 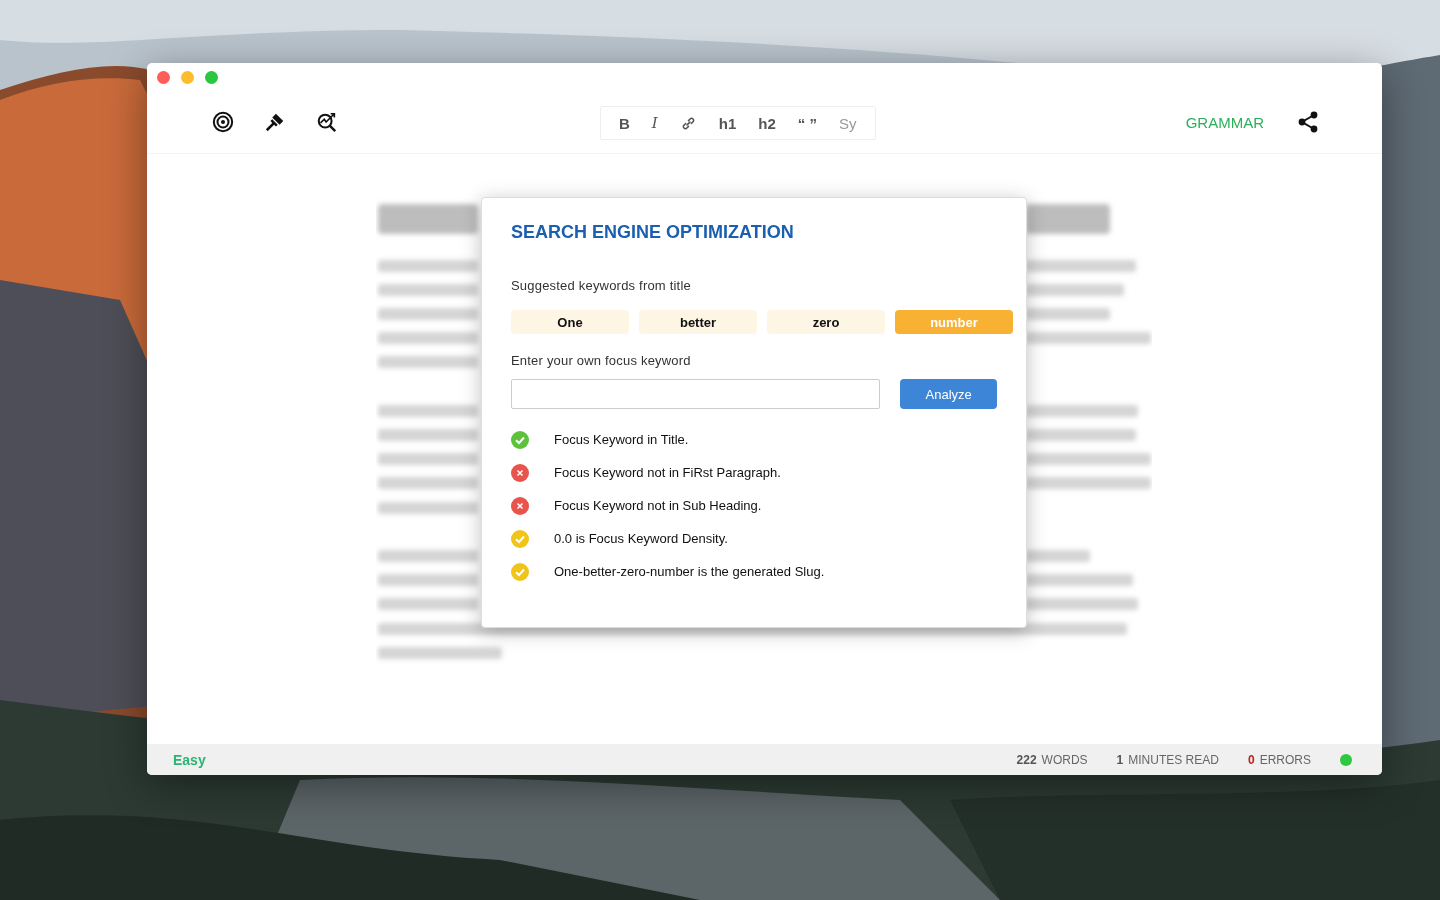 What do you see at coordinates (807, 123) in the screenshot?
I see `format-button: “ ”` at bounding box center [807, 123].